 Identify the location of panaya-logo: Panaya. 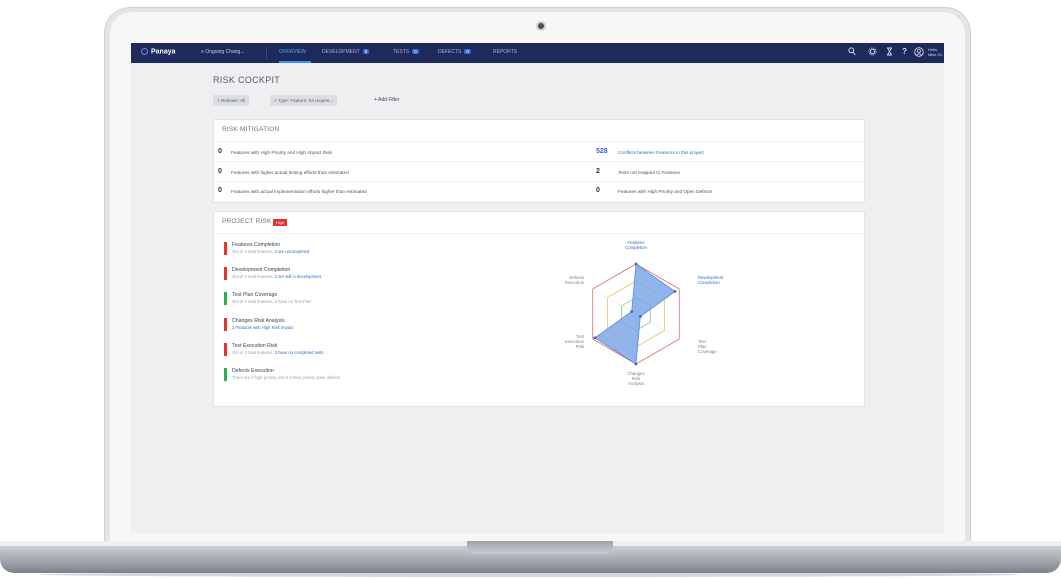
(158, 51).